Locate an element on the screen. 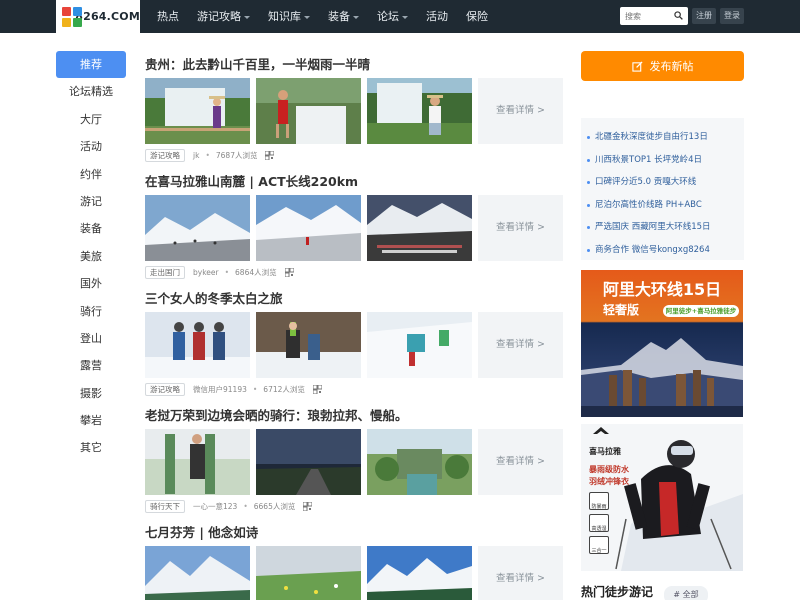 This screenshot has width=800, height=600. search-icon is located at coordinates (678, 15).